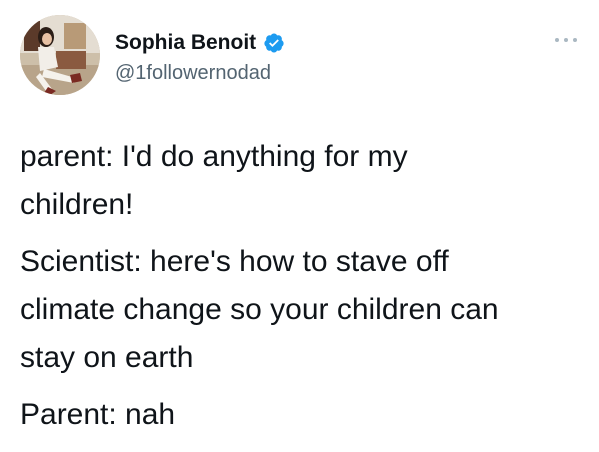 The image size is (599, 452). I want to click on author-handle: @1followernodad, so click(200, 73).